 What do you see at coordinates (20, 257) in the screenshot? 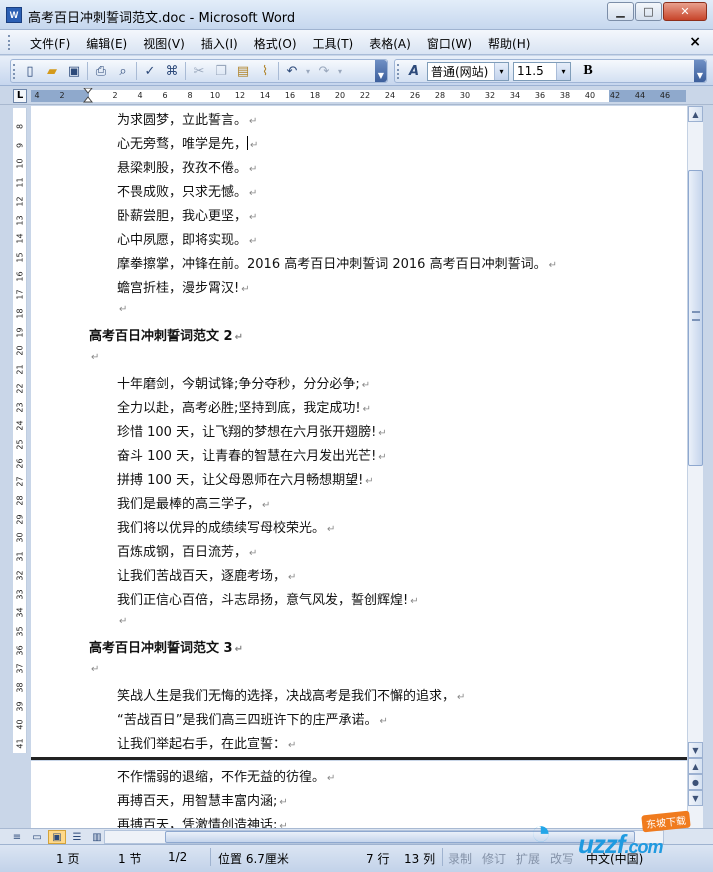
I see `vertical-ruler-tick-label: 15` at bounding box center [20, 257].